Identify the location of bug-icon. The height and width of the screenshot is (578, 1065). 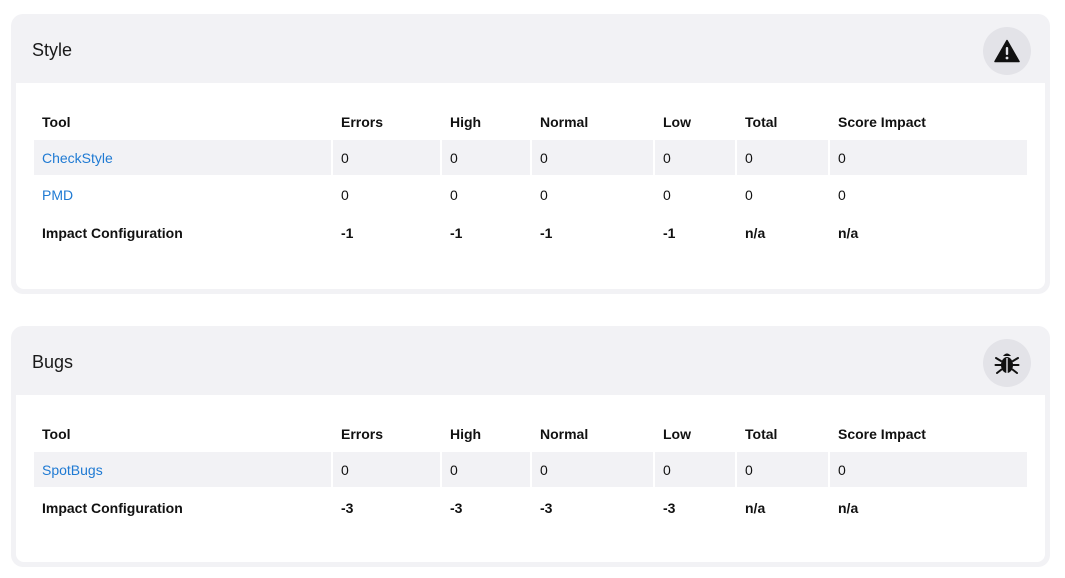
(1007, 363).